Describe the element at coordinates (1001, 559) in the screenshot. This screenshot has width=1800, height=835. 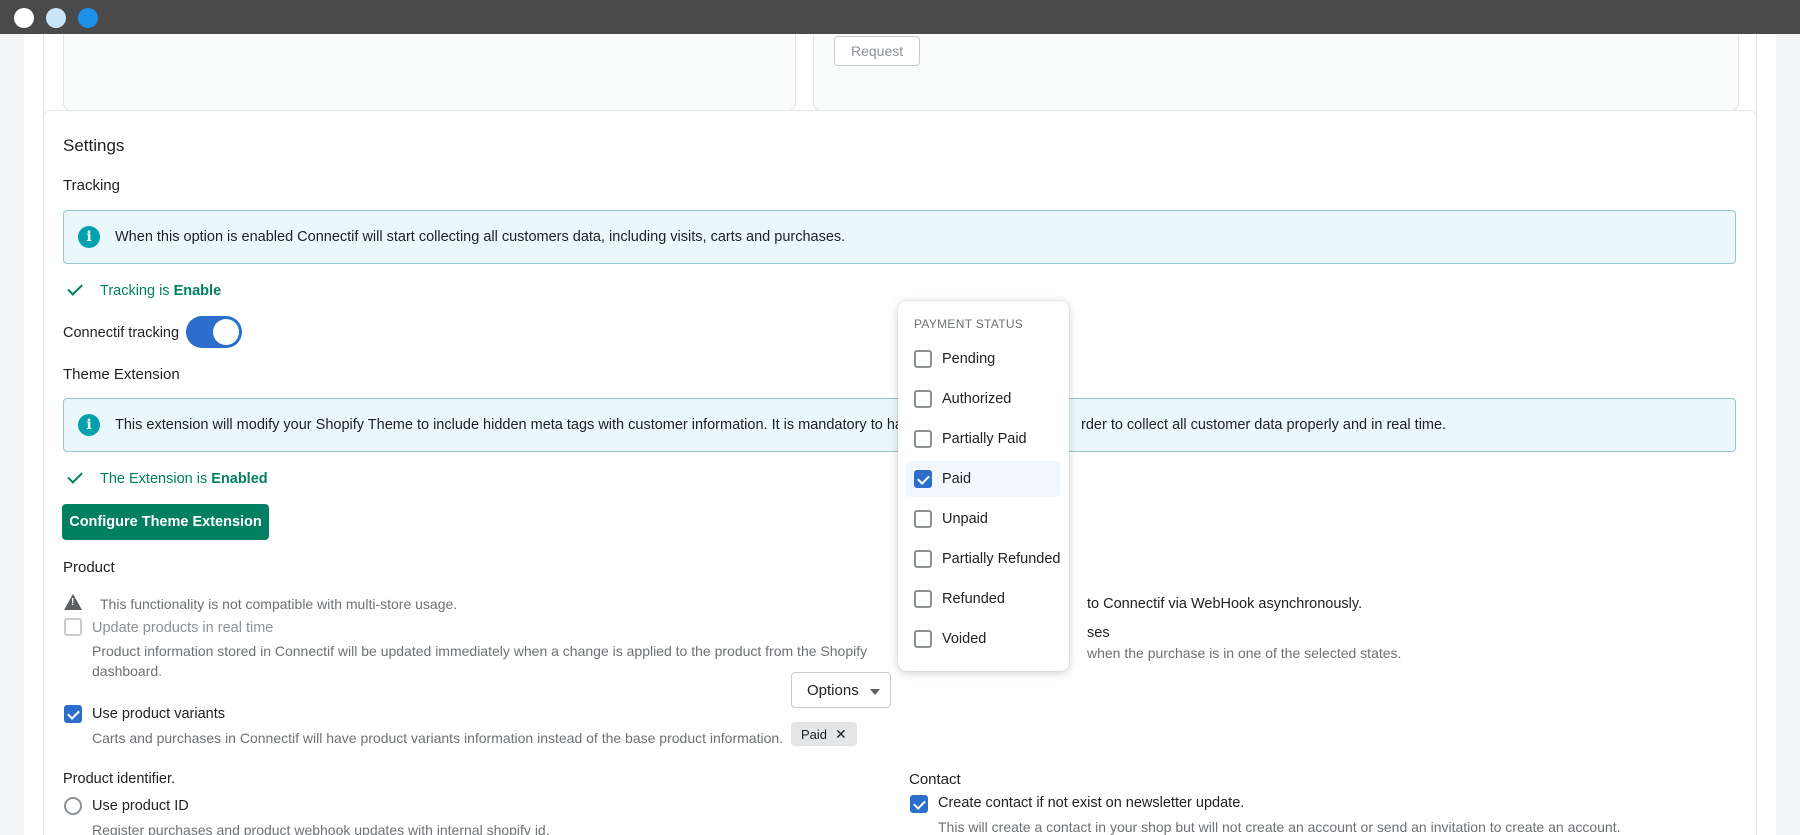
I see `option-label: Partially Refunded` at that location.